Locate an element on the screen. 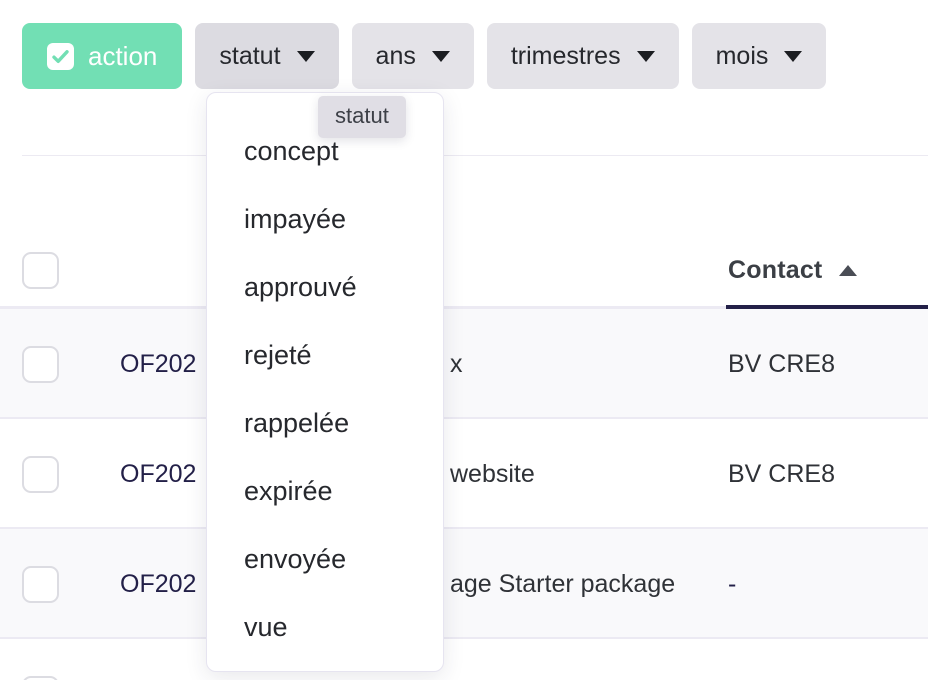 The image size is (928, 680). filter-trimestres-label: trimestres is located at coordinates (565, 55).